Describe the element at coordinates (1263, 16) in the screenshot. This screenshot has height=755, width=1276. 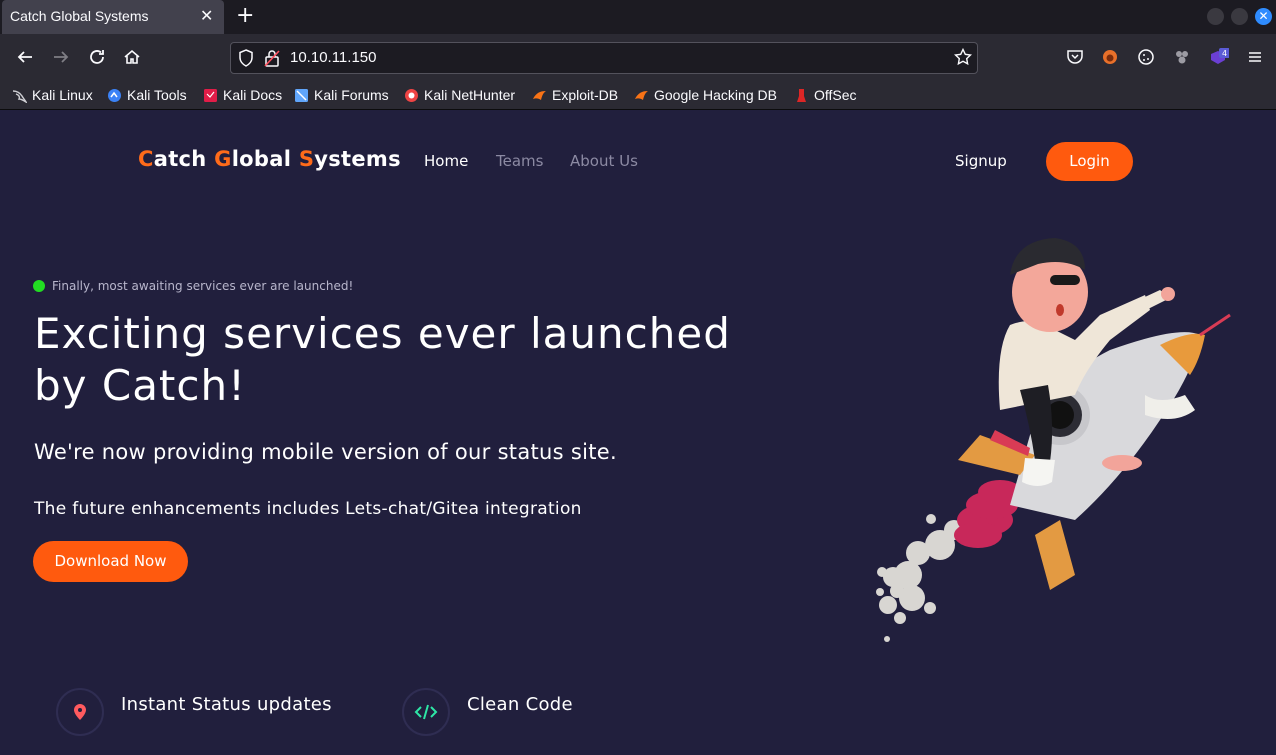
I see `window-close-button: ✕` at that location.